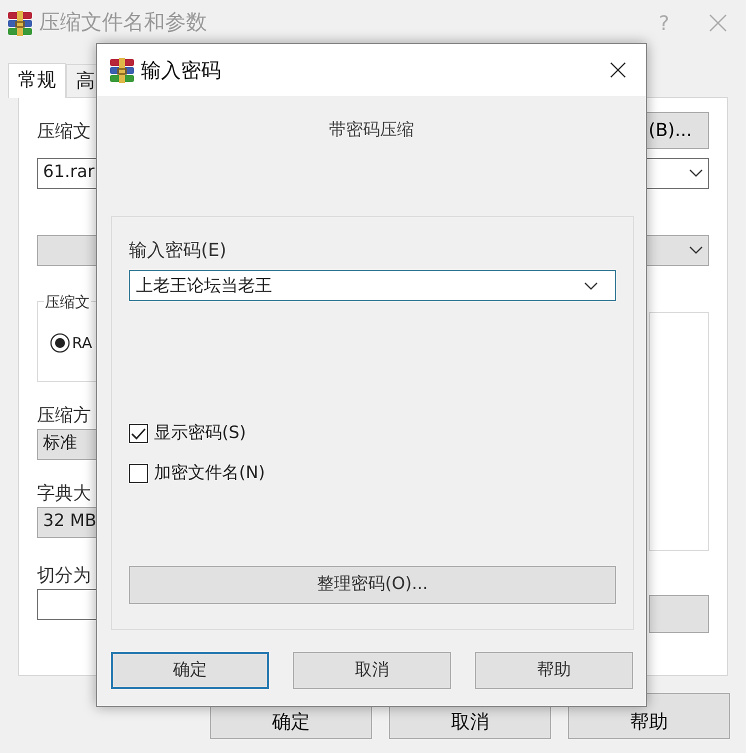 The image size is (746, 753). I want to click on dialog-button: 确定, so click(190, 670).